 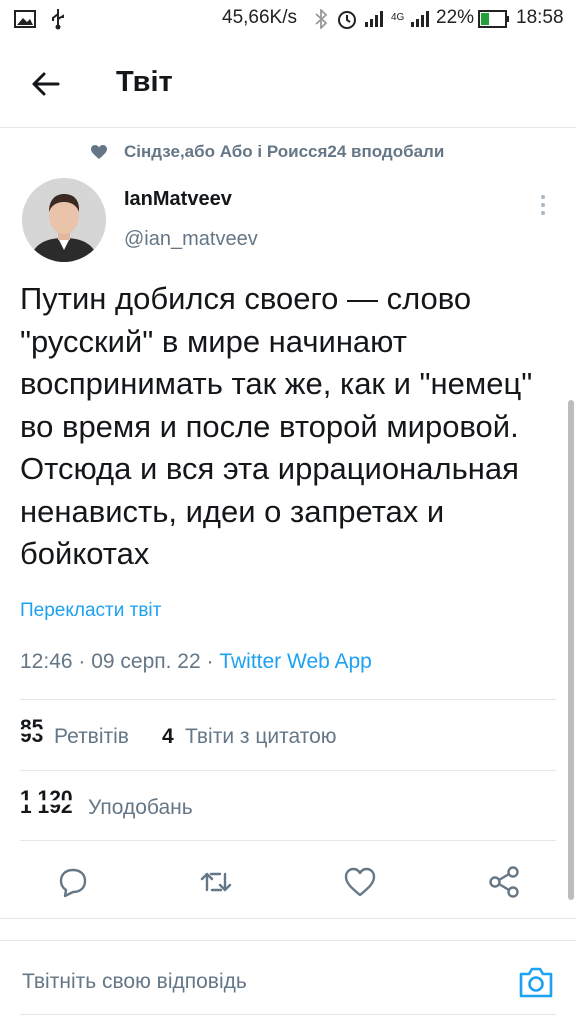 I want to click on translate-tweet-link: Перекласти твіт, so click(x=90, y=611).